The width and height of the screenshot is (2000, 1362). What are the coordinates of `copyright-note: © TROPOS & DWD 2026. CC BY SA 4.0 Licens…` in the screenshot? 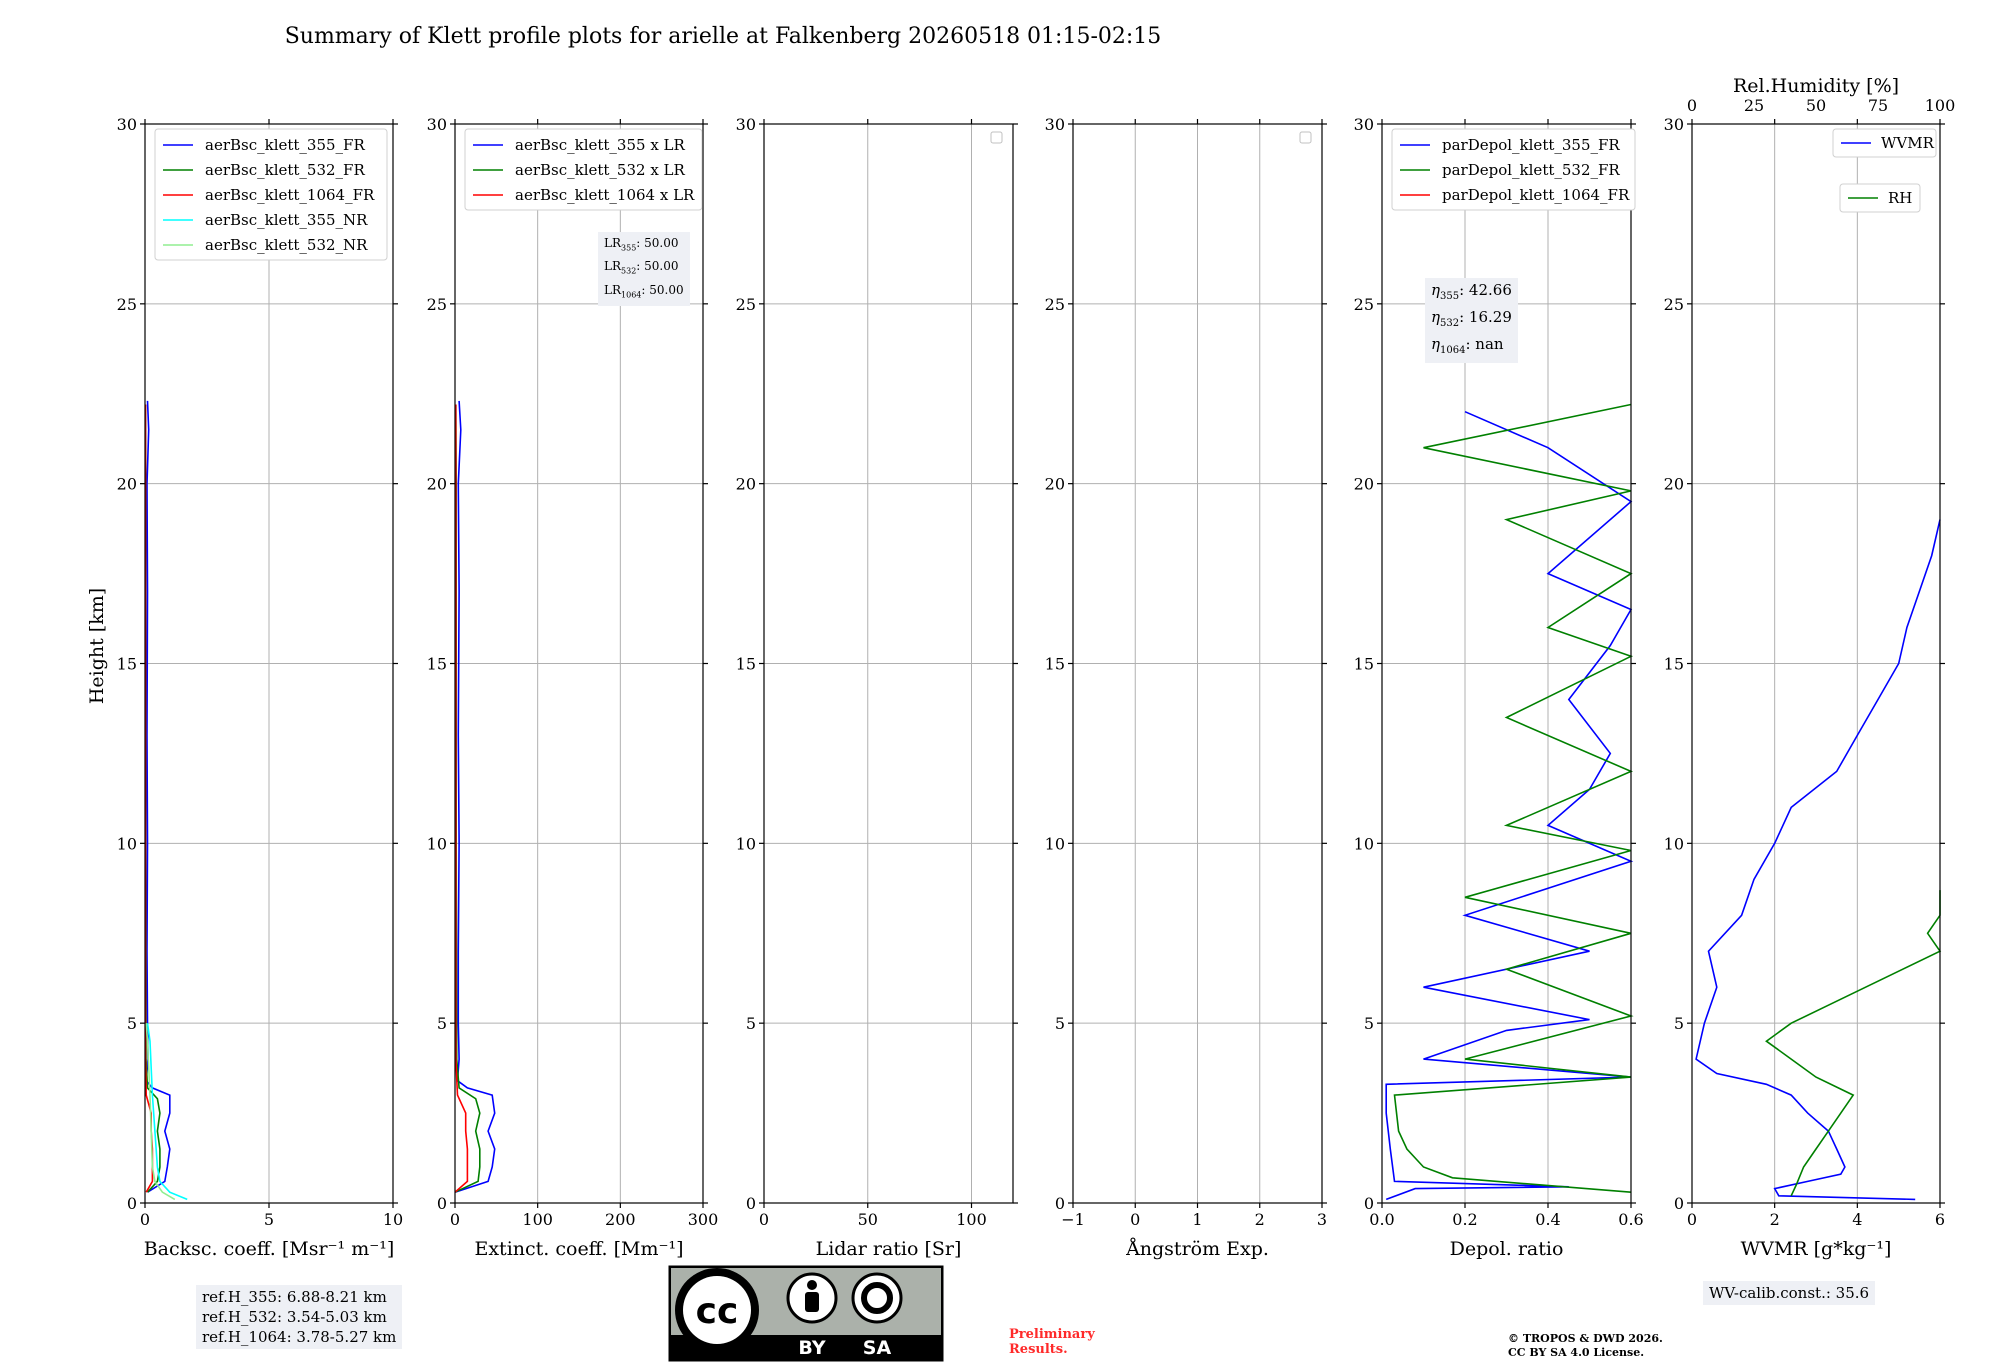 It's located at (1585, 1345).